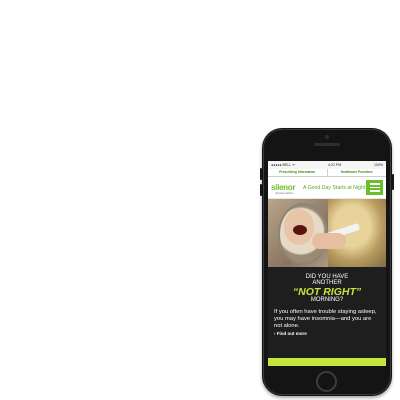  I want to click on silenor-logo: silenor (doxepin) tablets, so click(284, 188).